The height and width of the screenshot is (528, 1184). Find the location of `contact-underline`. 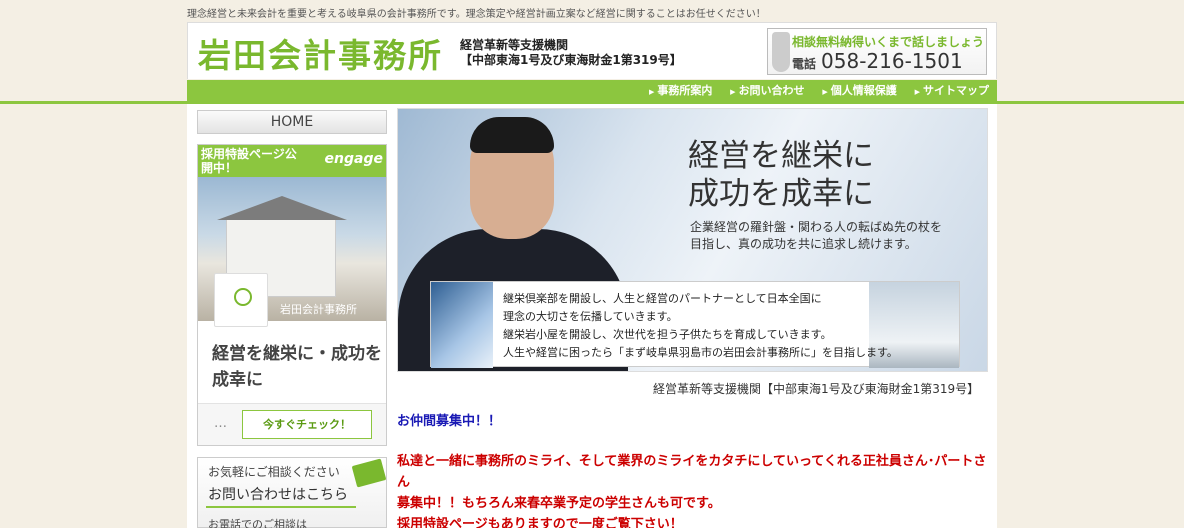

contact-underline is located at coordinates (281, 507).